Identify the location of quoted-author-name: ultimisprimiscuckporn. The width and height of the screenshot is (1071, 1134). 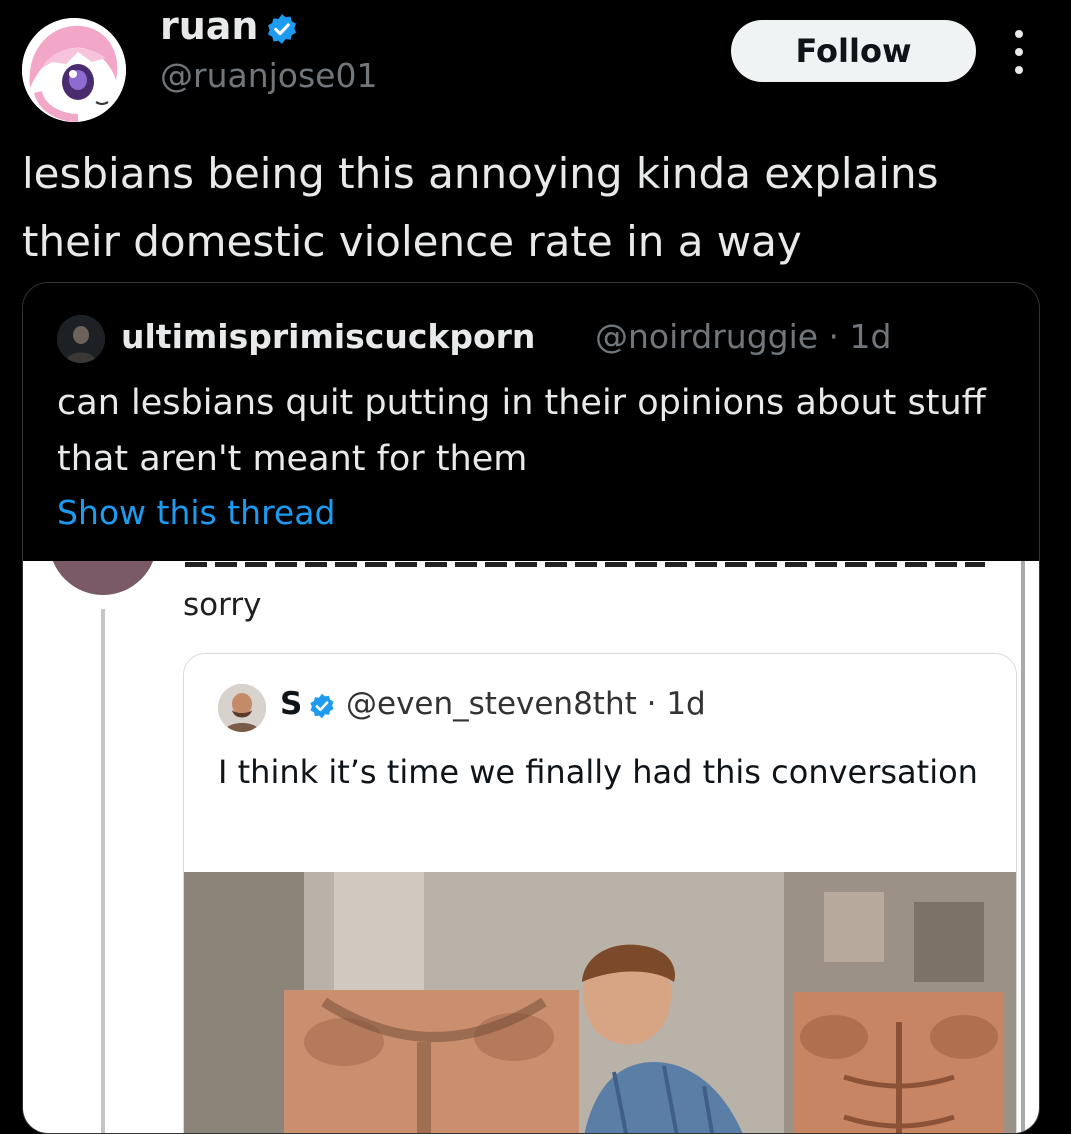
(328, 336).